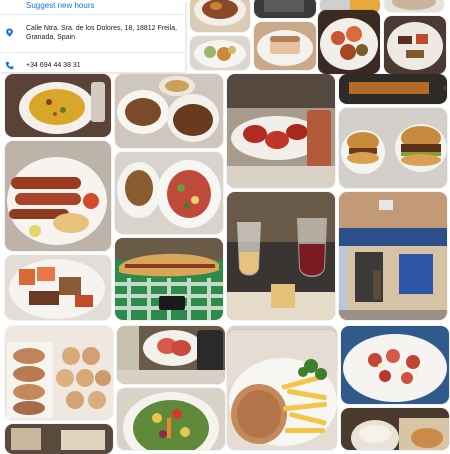 The height and width of the screenshot is (454, 450). I want to click on gallery-prev-arrow: ‹, so click(445, 88).